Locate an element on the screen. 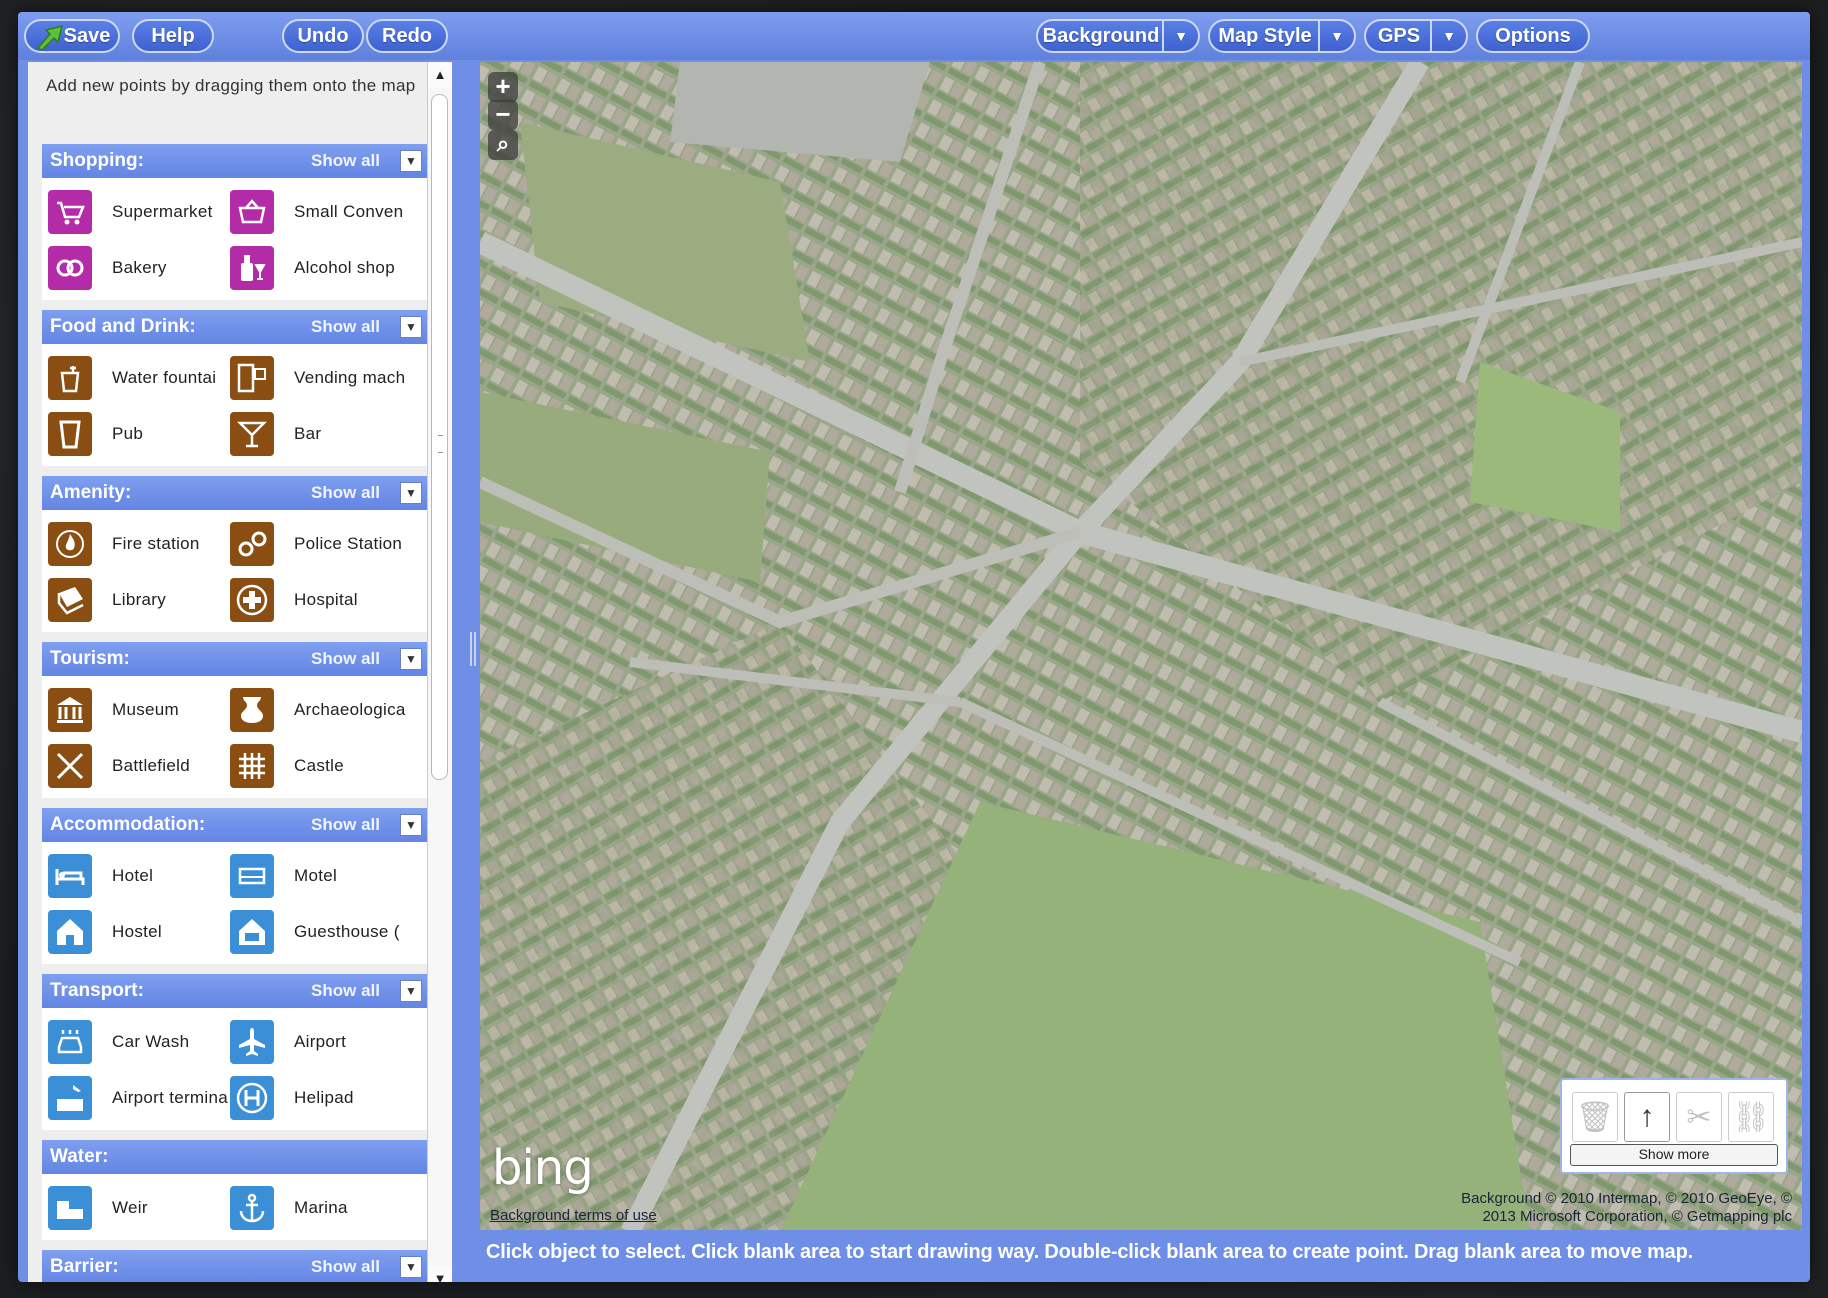  scissors-icon: ✂ is located at coordinates (1699, 1117).